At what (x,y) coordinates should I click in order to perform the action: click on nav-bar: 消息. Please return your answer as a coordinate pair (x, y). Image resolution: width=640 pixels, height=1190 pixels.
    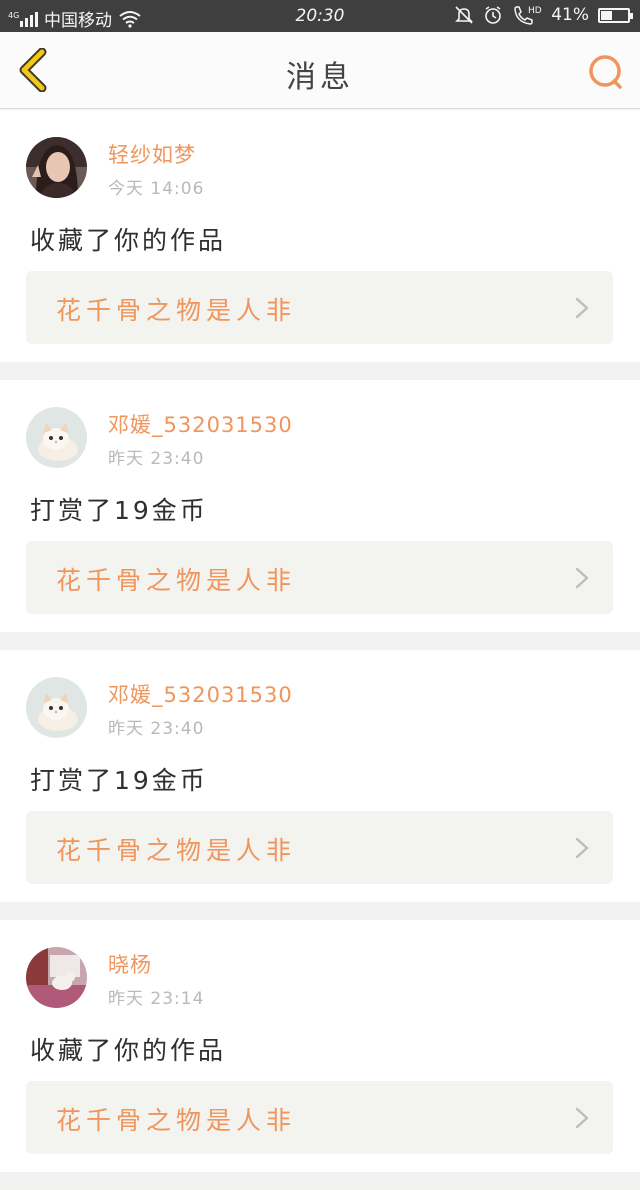
    Looking at the image, I should click on (320, 70).